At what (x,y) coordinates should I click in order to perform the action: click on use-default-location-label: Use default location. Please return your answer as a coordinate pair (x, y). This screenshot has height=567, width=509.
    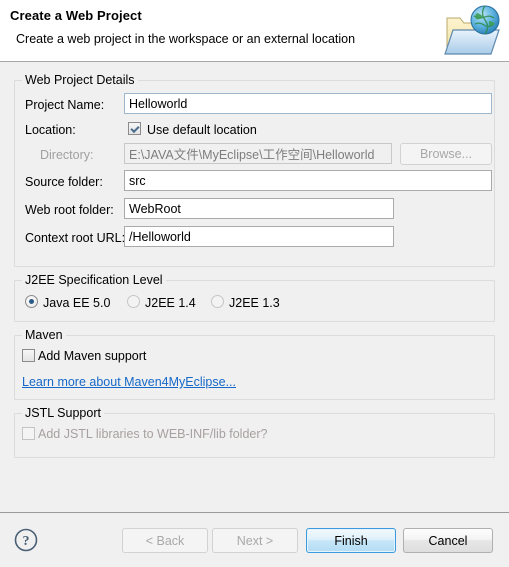
    Looking at the image, I should click on (202, 130).